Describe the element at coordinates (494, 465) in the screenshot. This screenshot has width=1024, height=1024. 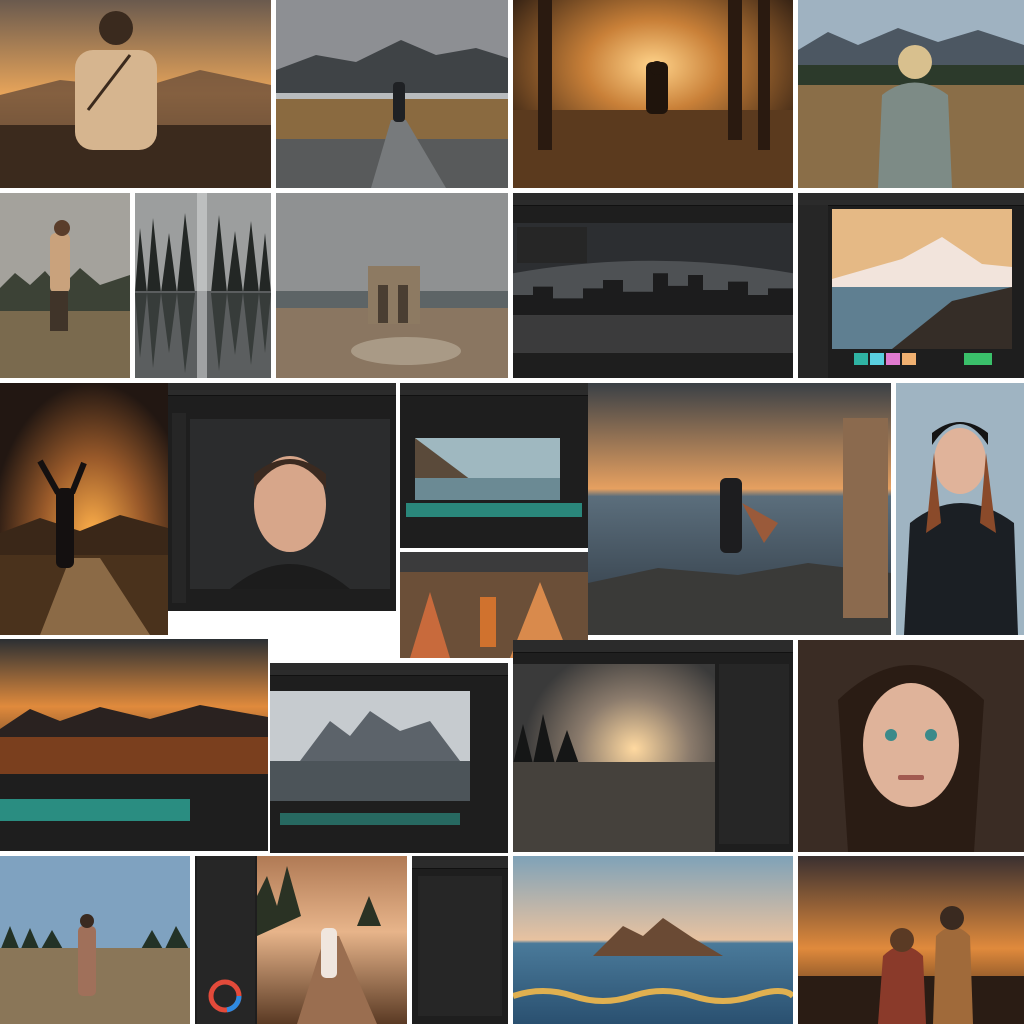
I see `video-editor-coast` at that location.